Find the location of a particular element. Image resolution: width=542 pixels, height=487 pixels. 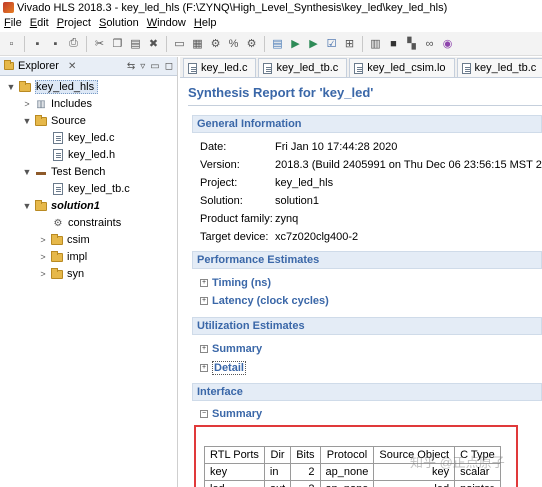

table-cell: in is located at coordinates (277, 472).